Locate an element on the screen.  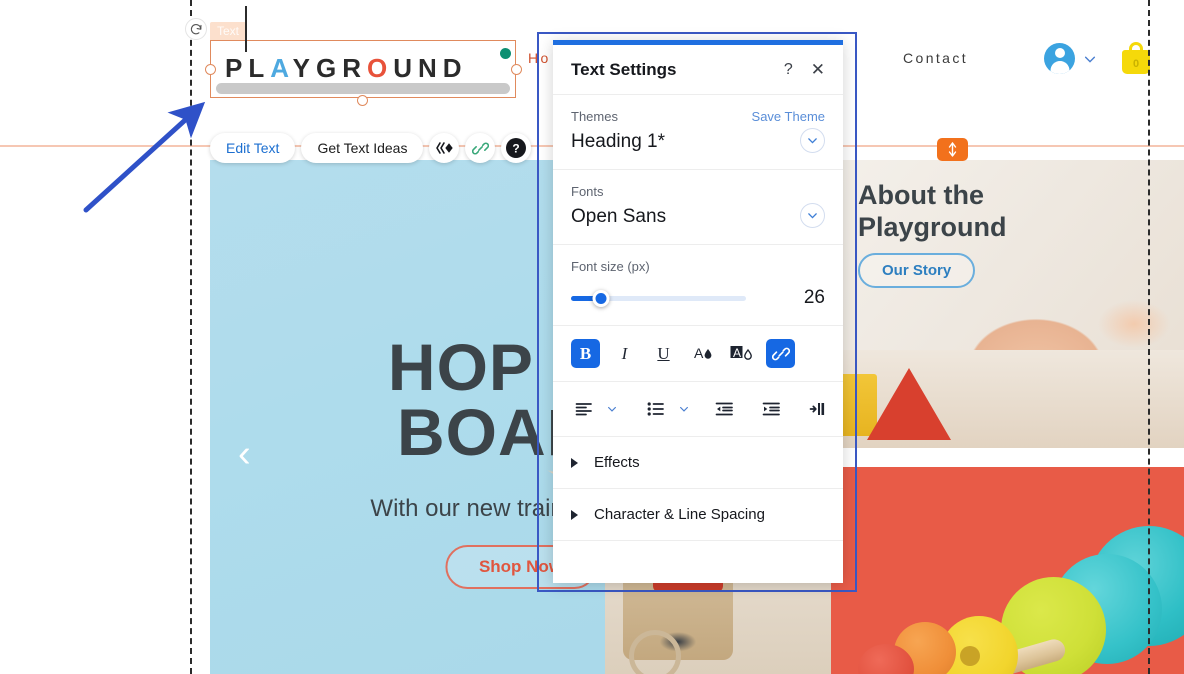
element-type-badge: Text is located at coordinates (228, 31).